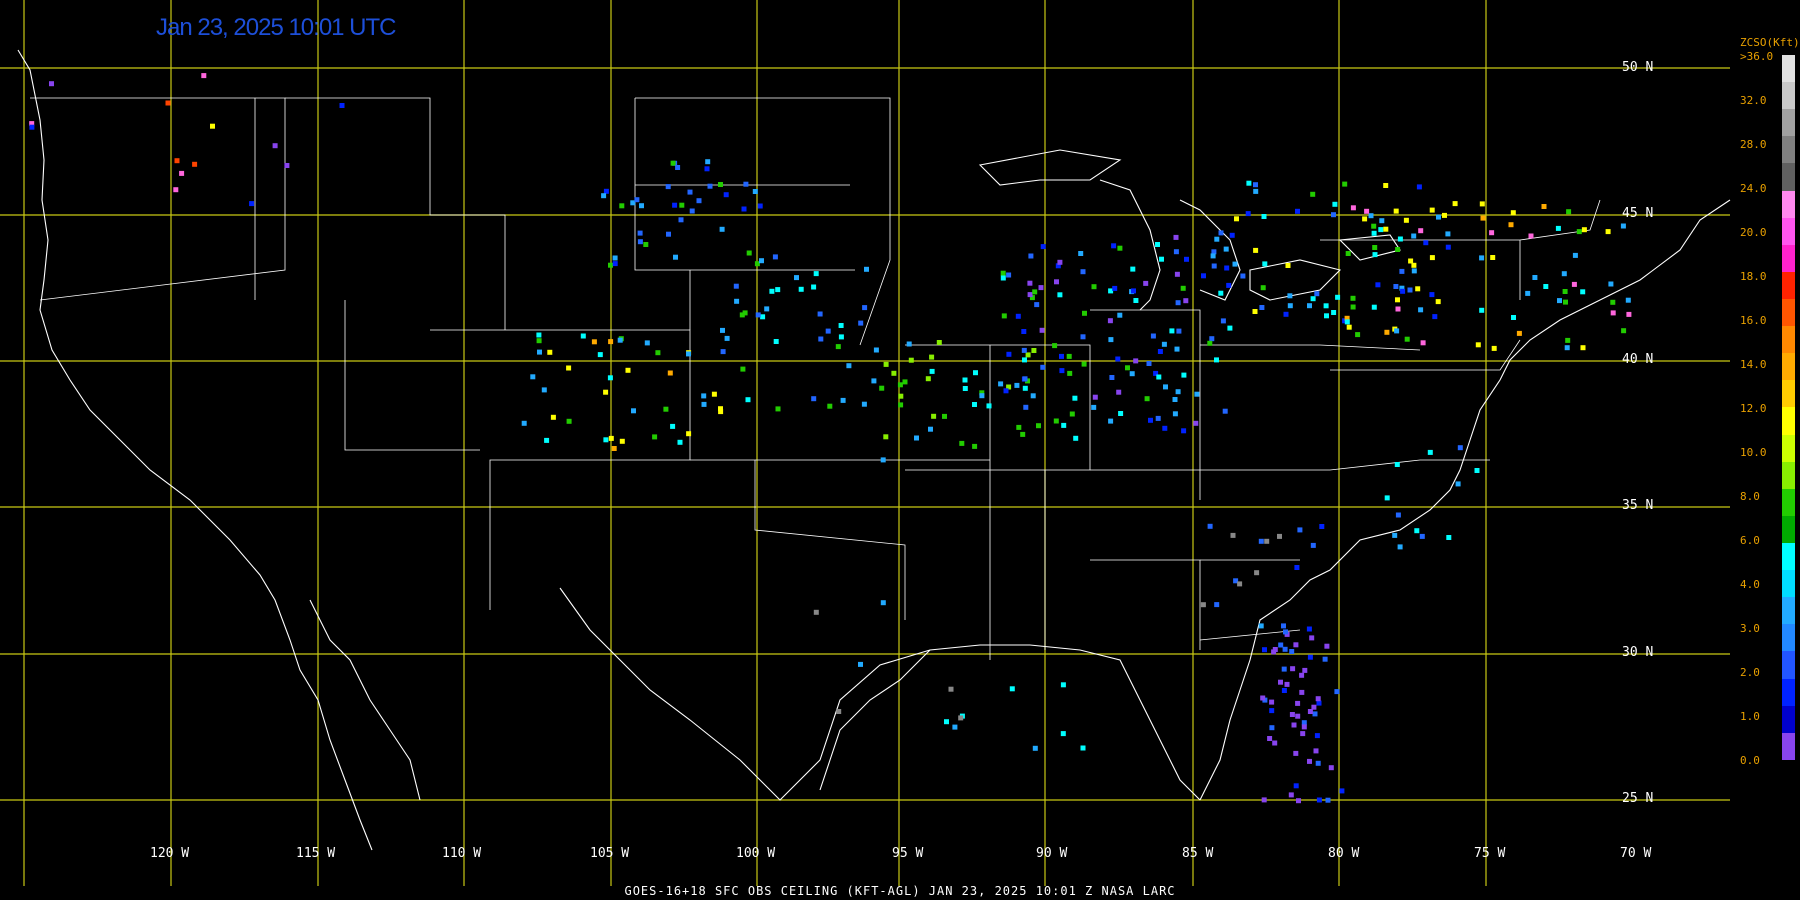 Image resolution: width=1800 pixels, height=900 pixels. What do you see at coordinates (1750, 628) in the screenshot?
I see `legend-tick-label: 3.0` at bounding box center [1750, 628].